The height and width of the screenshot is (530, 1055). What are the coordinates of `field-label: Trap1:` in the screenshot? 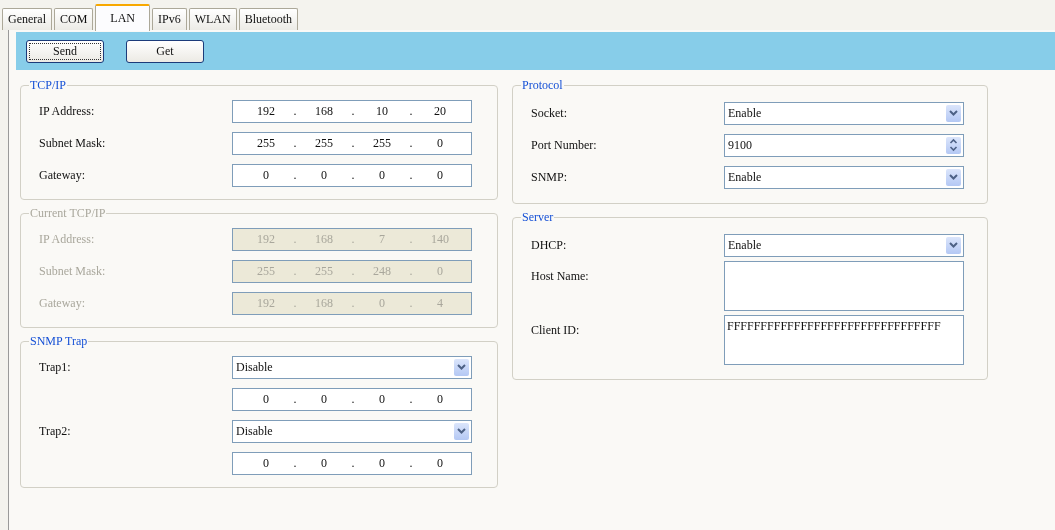 It's located at (55, 366).